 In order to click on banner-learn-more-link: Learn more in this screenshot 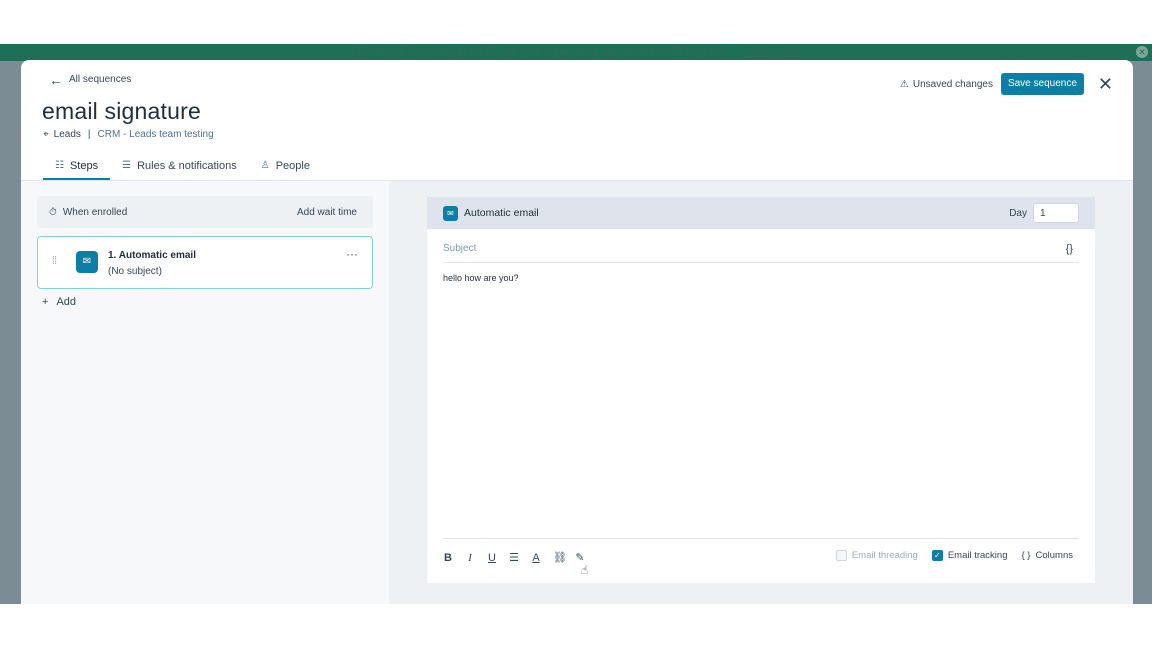, I will do `click(773, 52)`.